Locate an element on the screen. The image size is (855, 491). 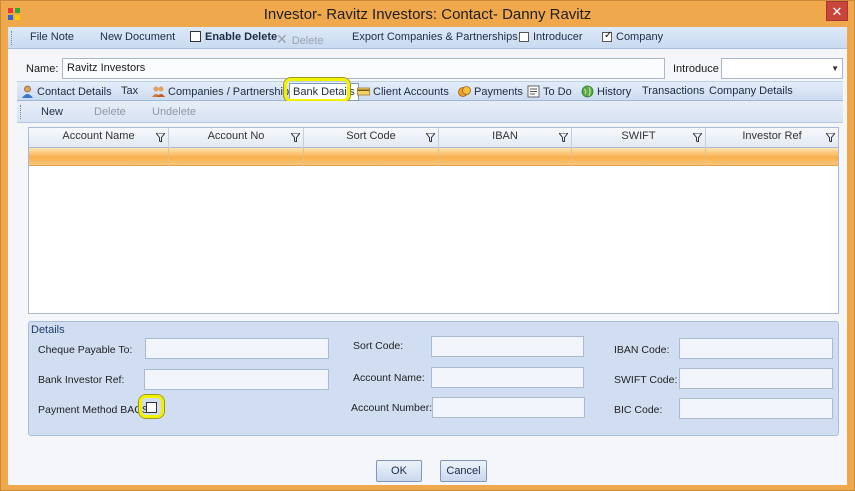
column-header-account-name: Account Name is located at coordinates (99, 138).